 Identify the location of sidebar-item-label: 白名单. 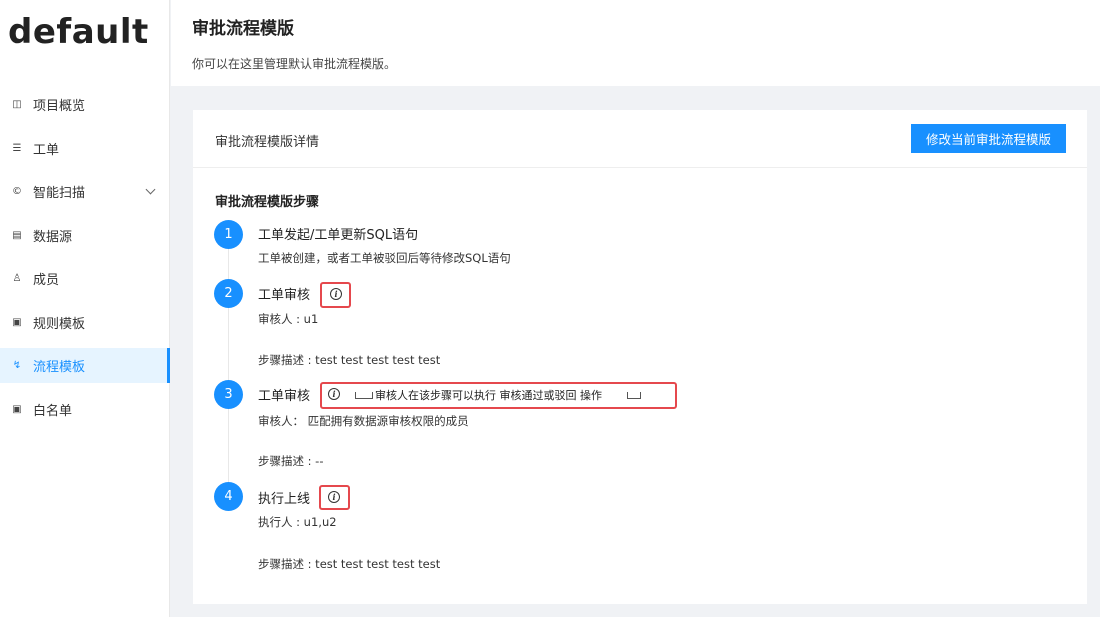
(53, 411).